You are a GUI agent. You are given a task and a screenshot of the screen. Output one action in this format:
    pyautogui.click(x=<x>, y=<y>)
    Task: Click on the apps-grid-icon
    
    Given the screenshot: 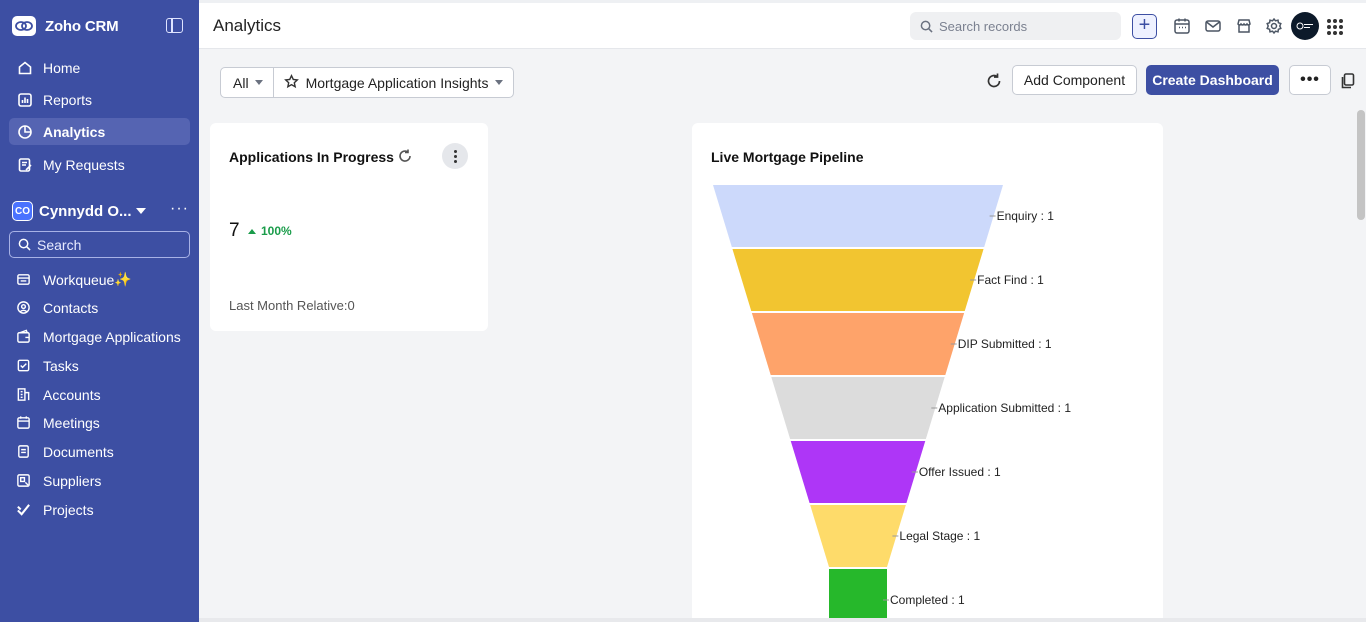 What is the action you would take?
    pyautogui.click(x=1335, y=27)
    